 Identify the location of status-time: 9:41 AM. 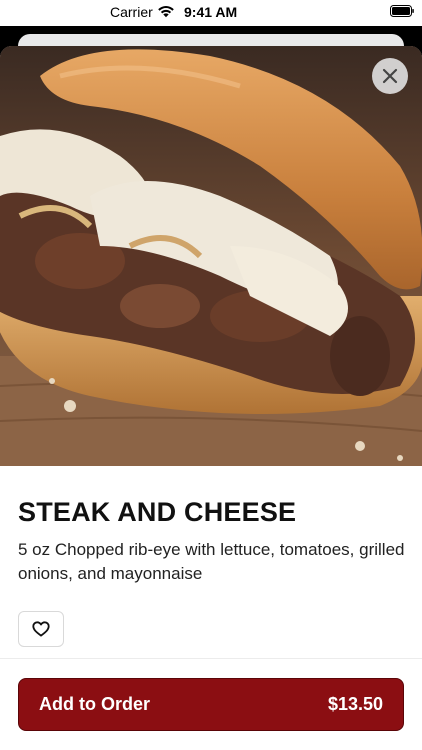
(211, 12).